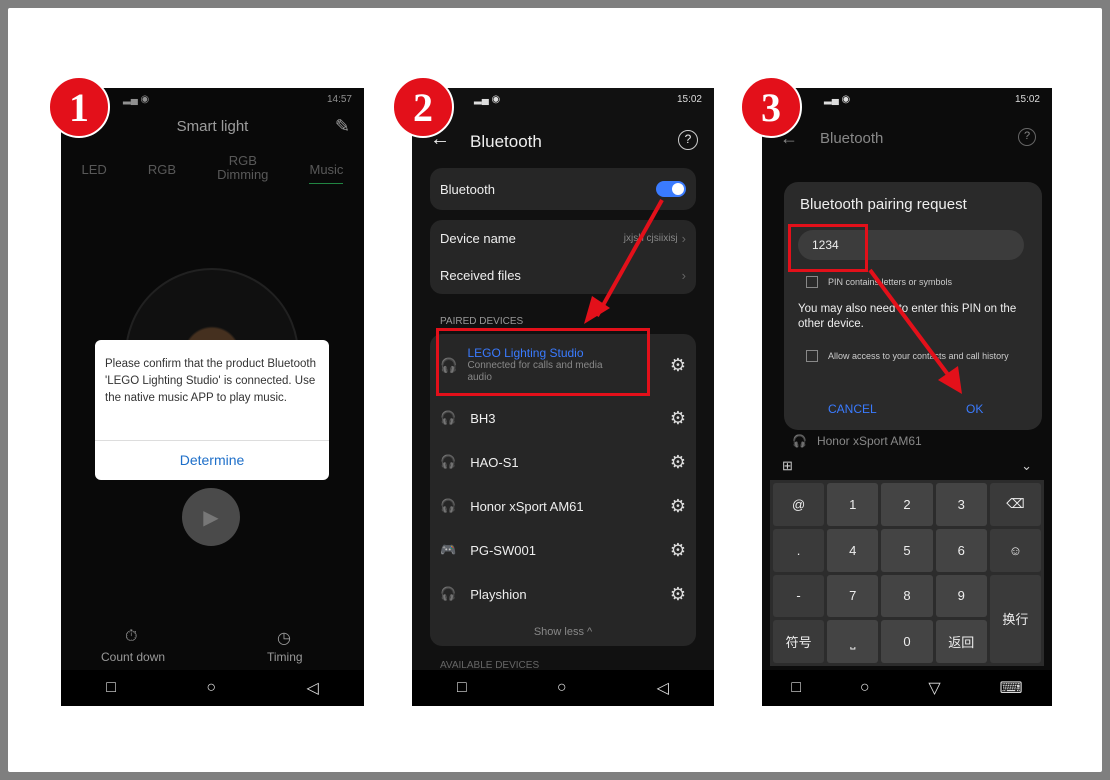 The width and height of the screenshot is (1110, 780). I want to click on countdown-label: Count down, so click(133, 657).